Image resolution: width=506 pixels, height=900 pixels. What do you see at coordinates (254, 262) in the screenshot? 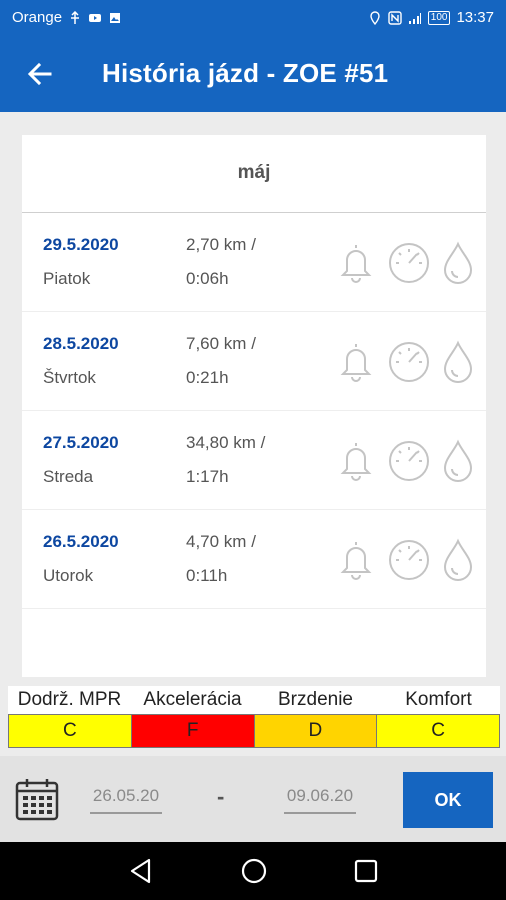
I see `trip-row: 29.5.2020 Piatok 2,70 km / 0:06h` at bounding box center [254, 262].